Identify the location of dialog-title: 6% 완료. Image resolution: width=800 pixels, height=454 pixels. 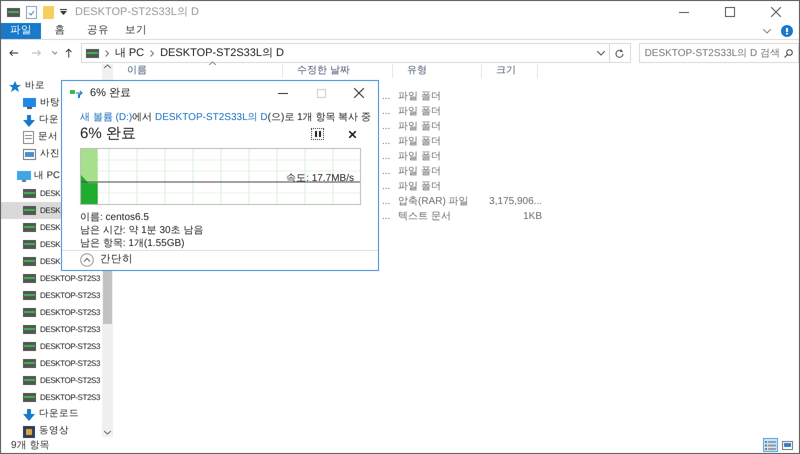
(110, 93).